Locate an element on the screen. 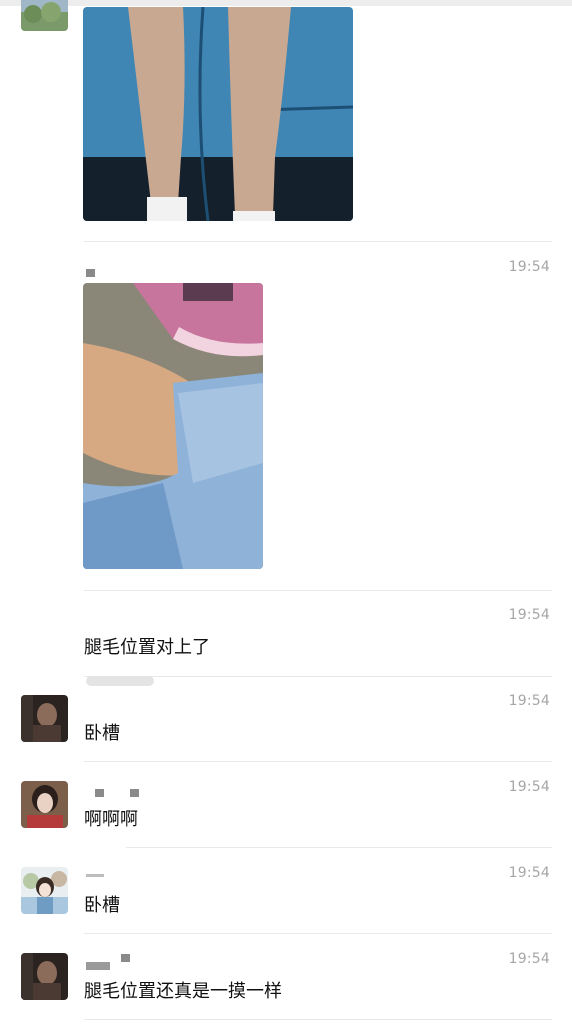 The image size is (572, 1024). avatar-landscape-icon is located at coordinates (44, 15).